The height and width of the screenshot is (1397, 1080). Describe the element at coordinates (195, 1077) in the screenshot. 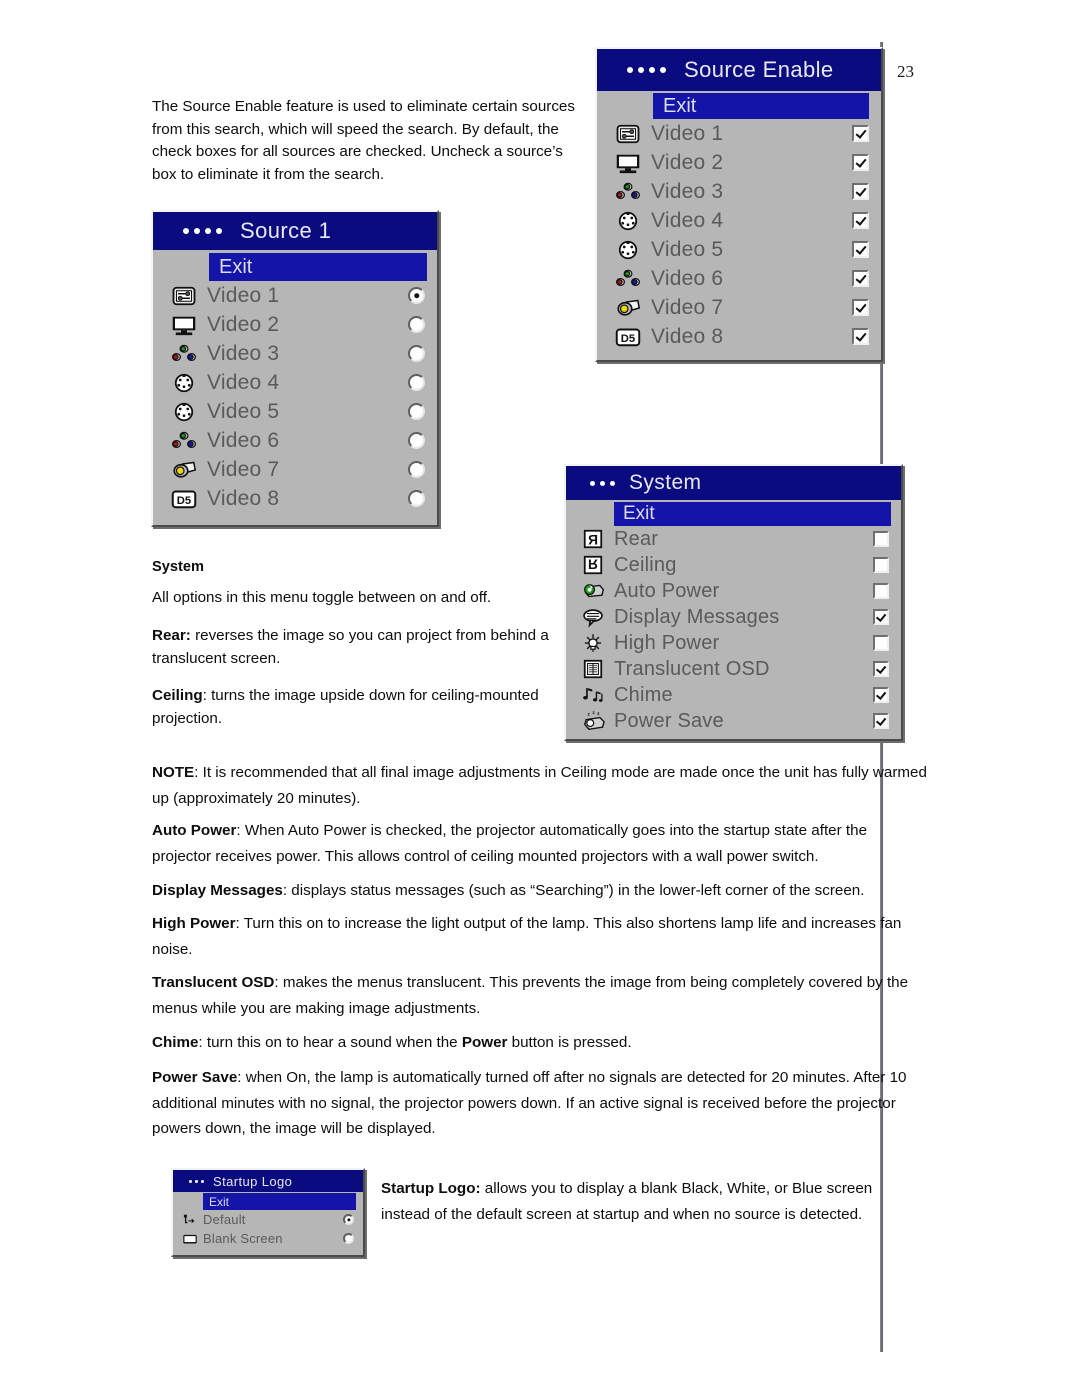

I see `power-save-term: Power Save` at that location.